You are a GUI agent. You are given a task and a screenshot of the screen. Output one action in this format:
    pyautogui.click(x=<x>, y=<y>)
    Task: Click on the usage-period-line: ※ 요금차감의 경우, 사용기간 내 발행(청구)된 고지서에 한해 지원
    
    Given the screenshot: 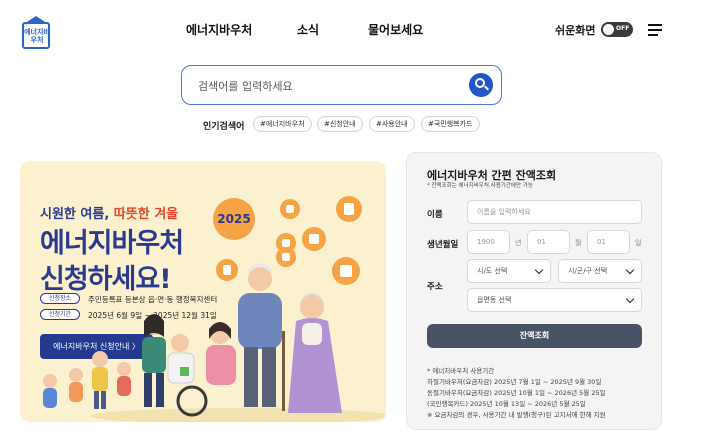 What is the action you would take?
    pyautogui.click(x=516, y=415)
    